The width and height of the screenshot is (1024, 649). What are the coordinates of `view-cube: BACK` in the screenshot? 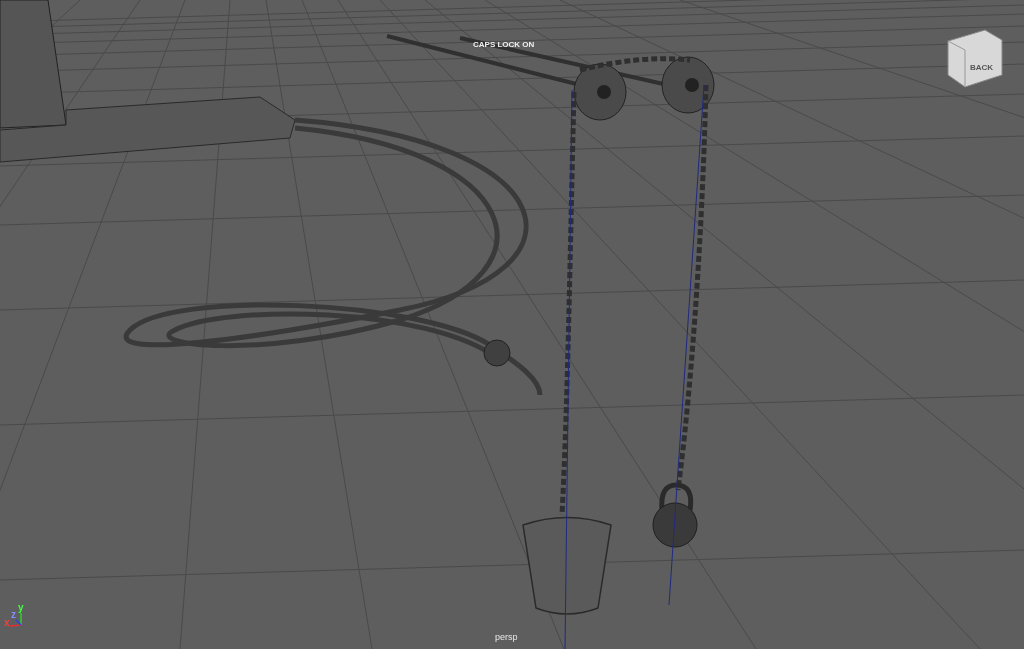 It's located at (975, 58).